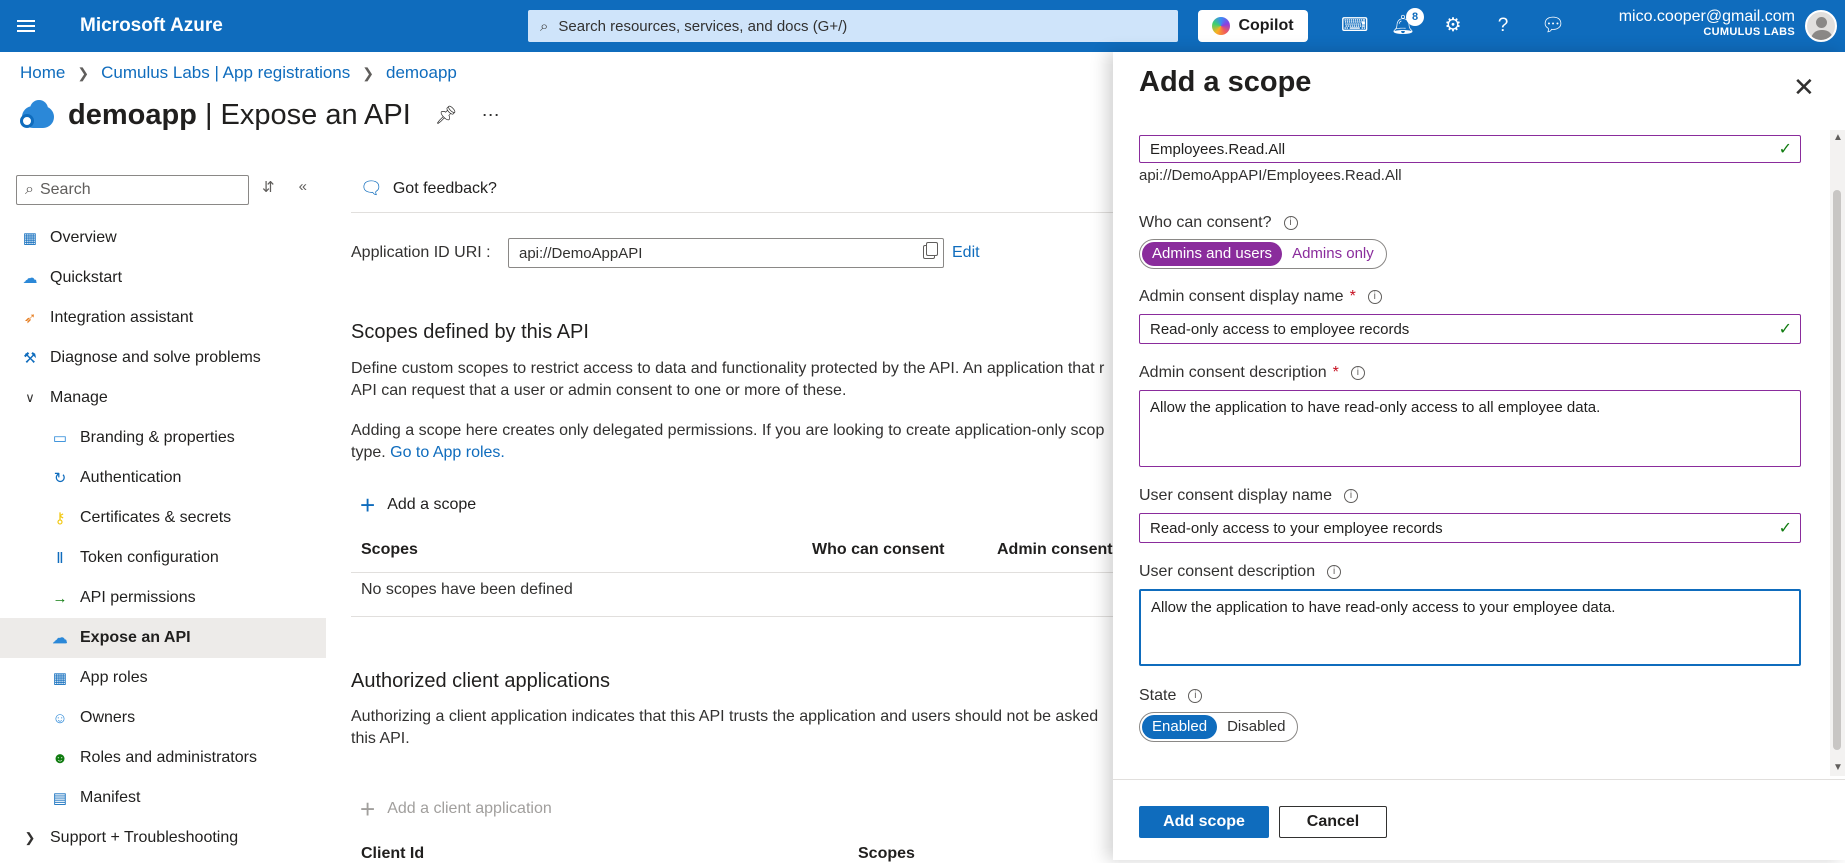  I want to click on sidebar-item-label: Roles and administrators, so click(168, 757).